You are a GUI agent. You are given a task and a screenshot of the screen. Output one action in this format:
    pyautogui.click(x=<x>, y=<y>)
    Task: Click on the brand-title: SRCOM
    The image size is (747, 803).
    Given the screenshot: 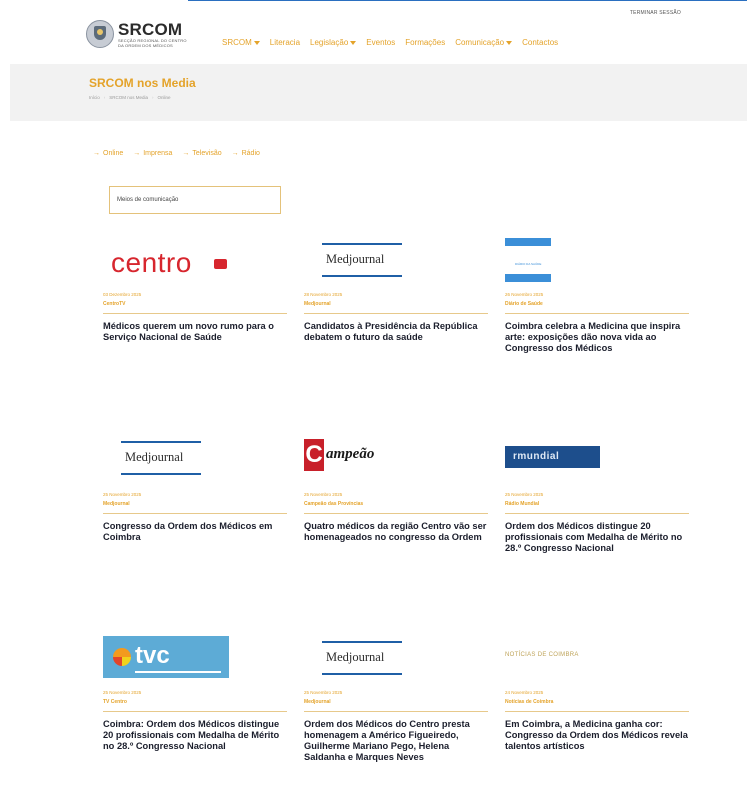 What is the action you would take?
    pyautogui.click(x=150, y=29)
    